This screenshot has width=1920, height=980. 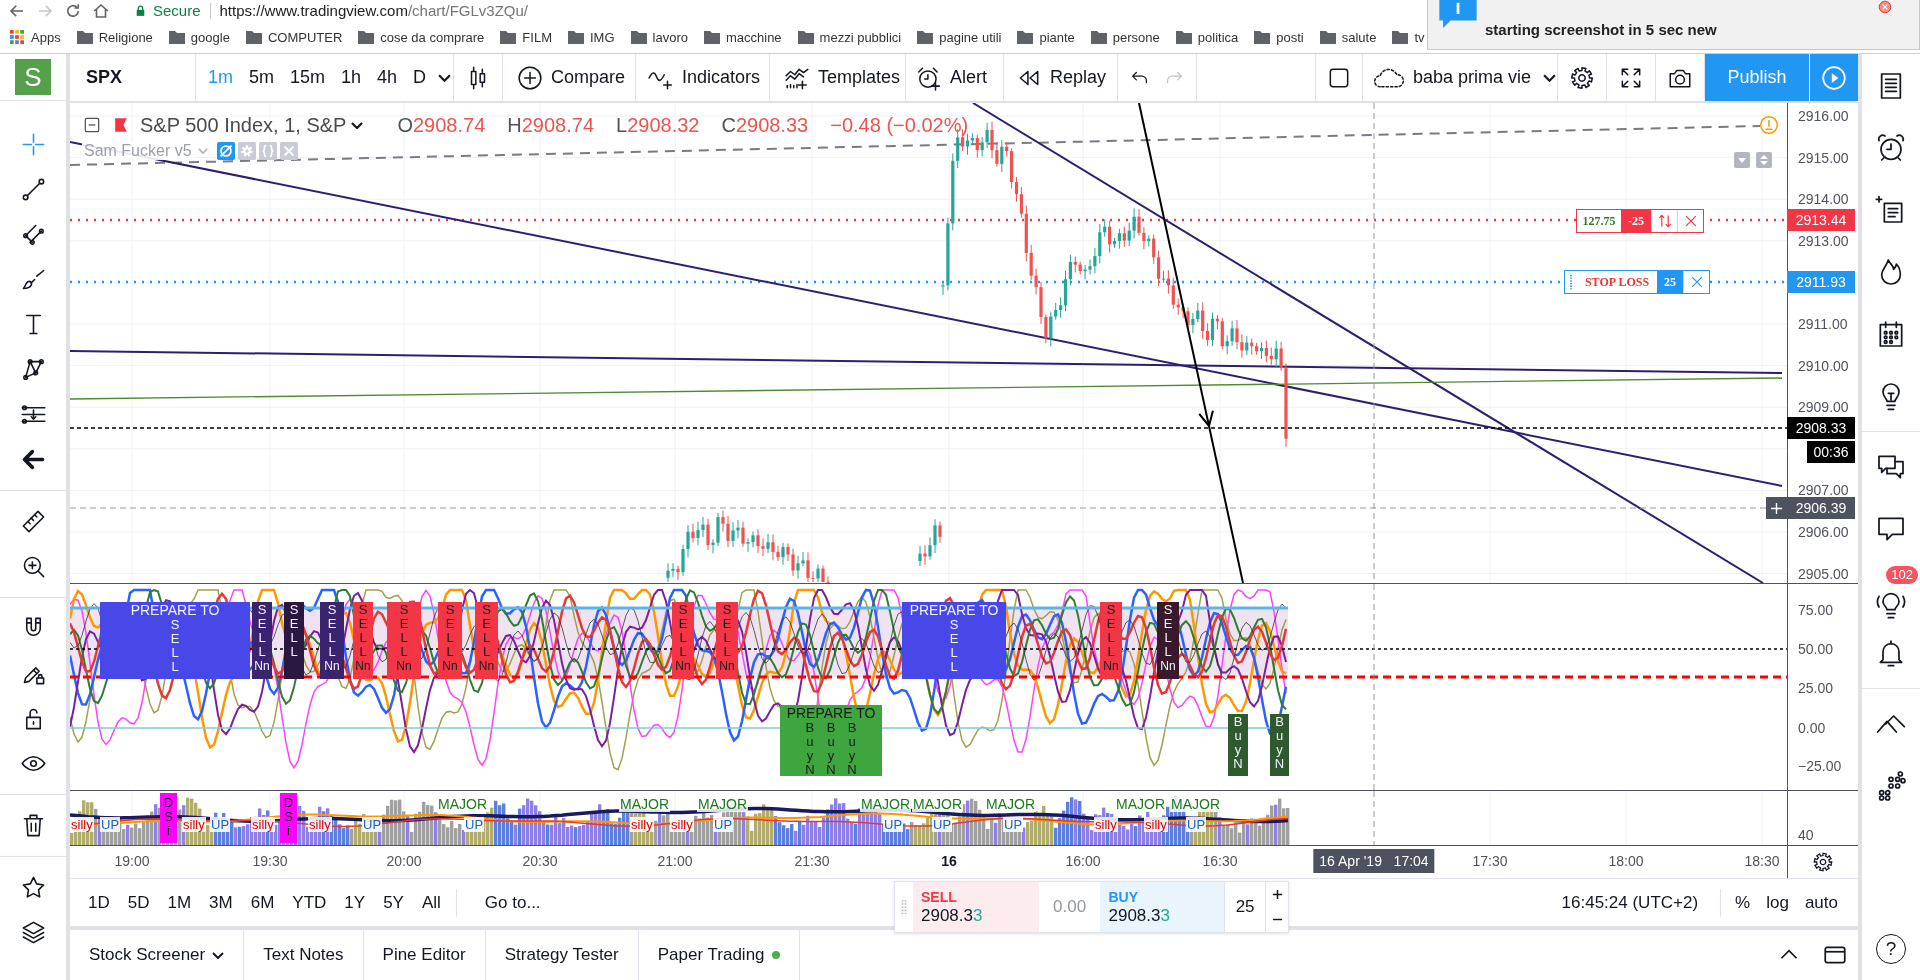 What do you see at coordinates (704, 77) in the screenshot?
I see `indicators-button: Indicators` at bounding box center [704, 77].